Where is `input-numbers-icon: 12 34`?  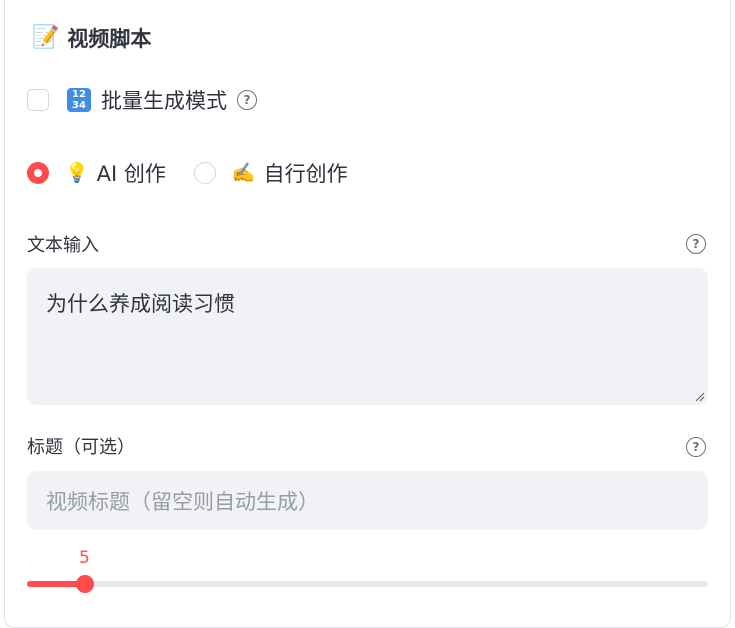 input-numbers-icon: 12 34 is located at coordinates (79, 100).